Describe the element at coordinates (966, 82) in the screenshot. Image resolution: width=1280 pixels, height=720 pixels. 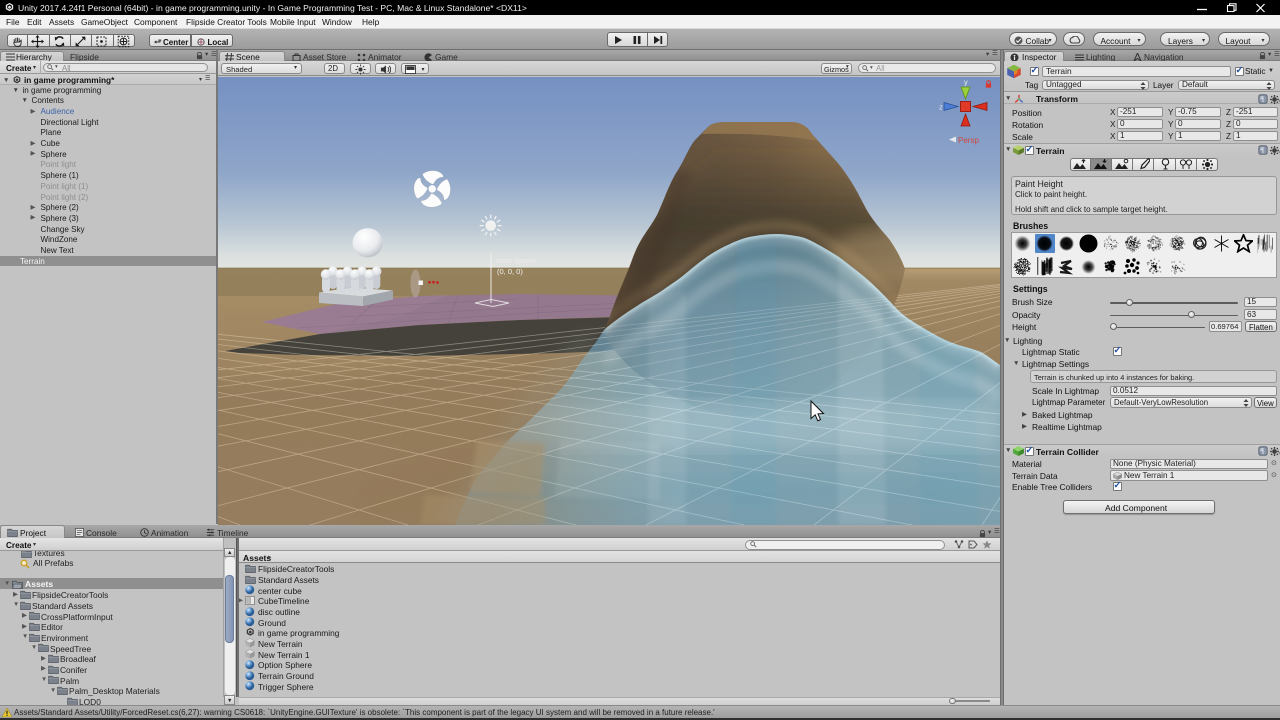
I see `svg-text: y` at that location.